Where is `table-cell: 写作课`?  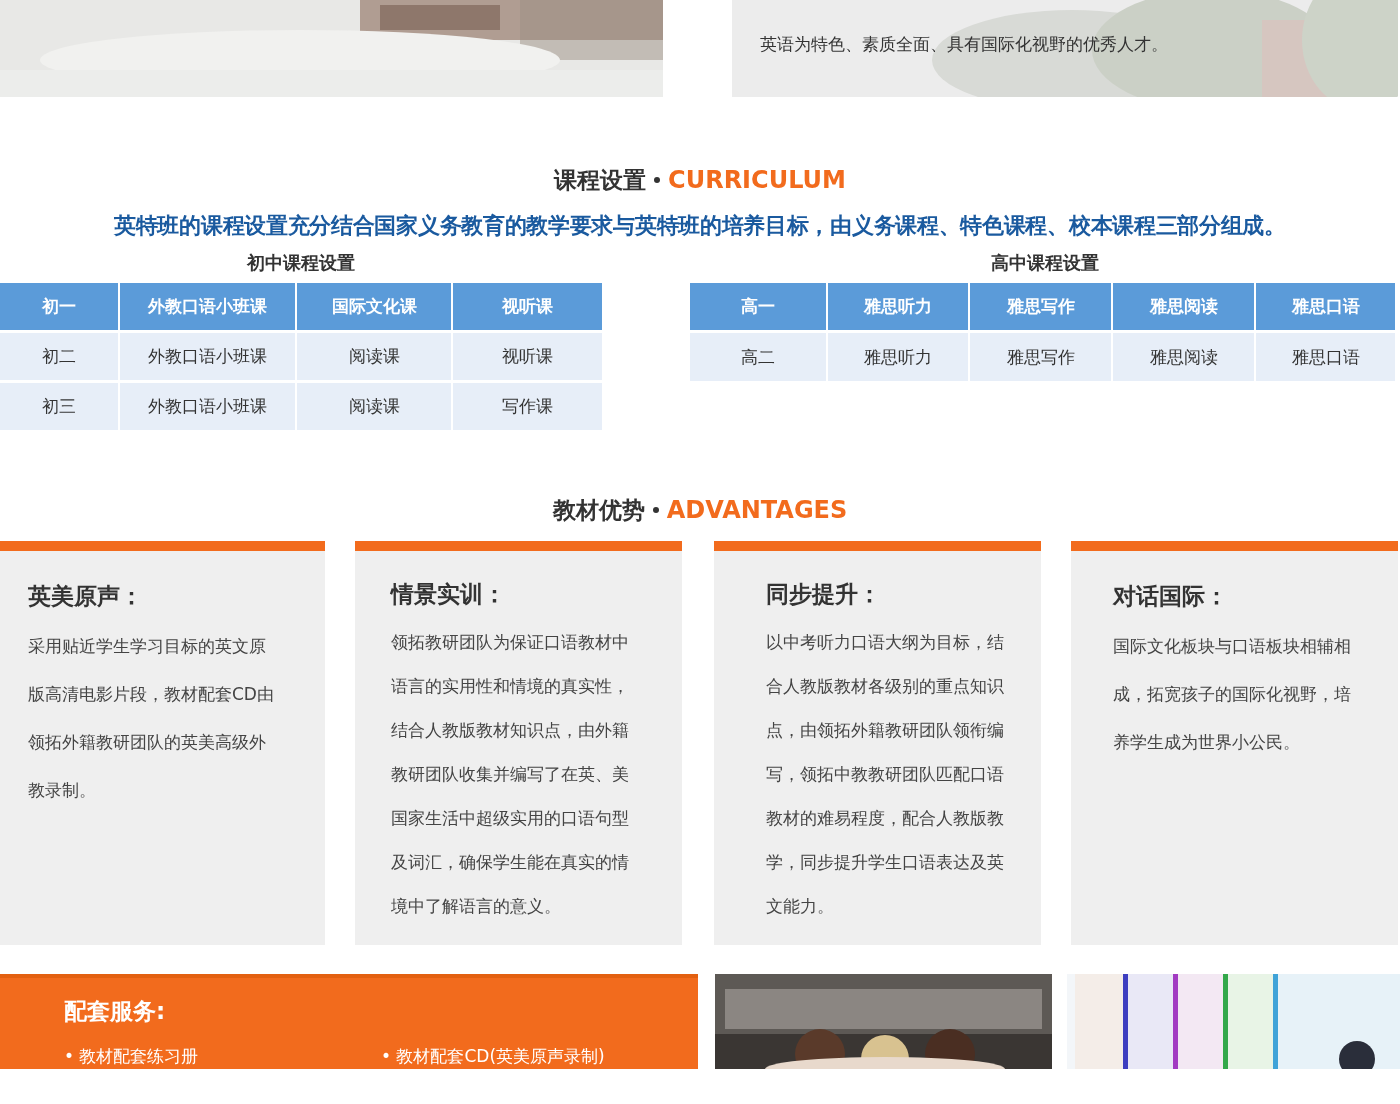
table-cell: 写作课 is located at coordinates (527, 406).